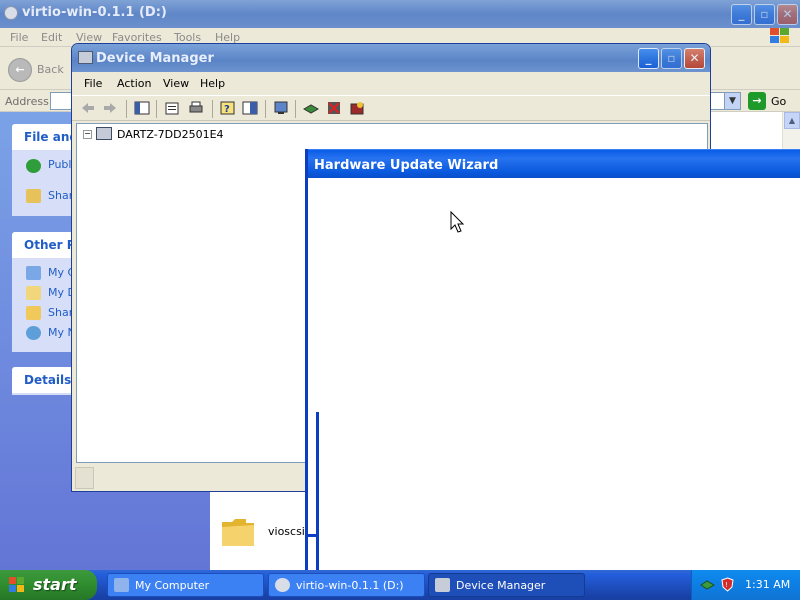 Image resolution: width=800 pixels, height=600 pixels. I want to click on device-manager-title-bar: Device Manager _ ▫ ✕, so click(391, 58).